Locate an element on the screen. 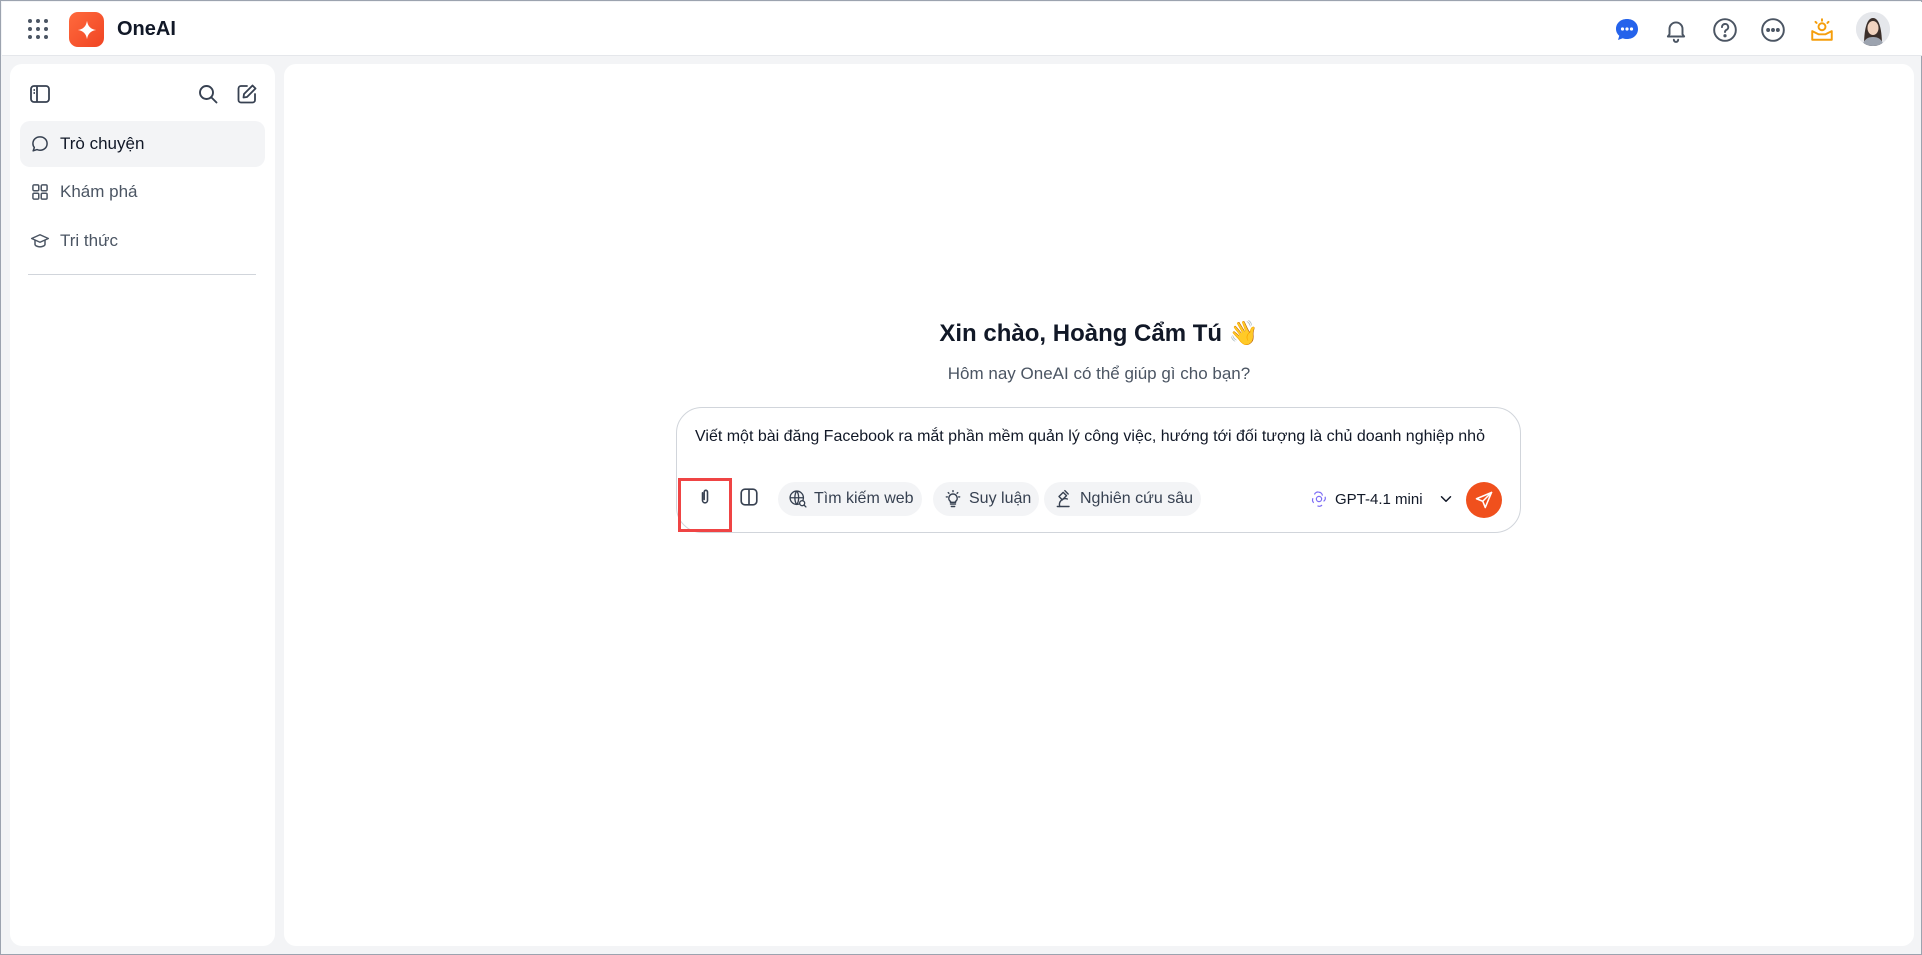 This screenshot has width=1922, height=955. sidebar-item-explore: Khám phá is located at coordinates (142, 192).